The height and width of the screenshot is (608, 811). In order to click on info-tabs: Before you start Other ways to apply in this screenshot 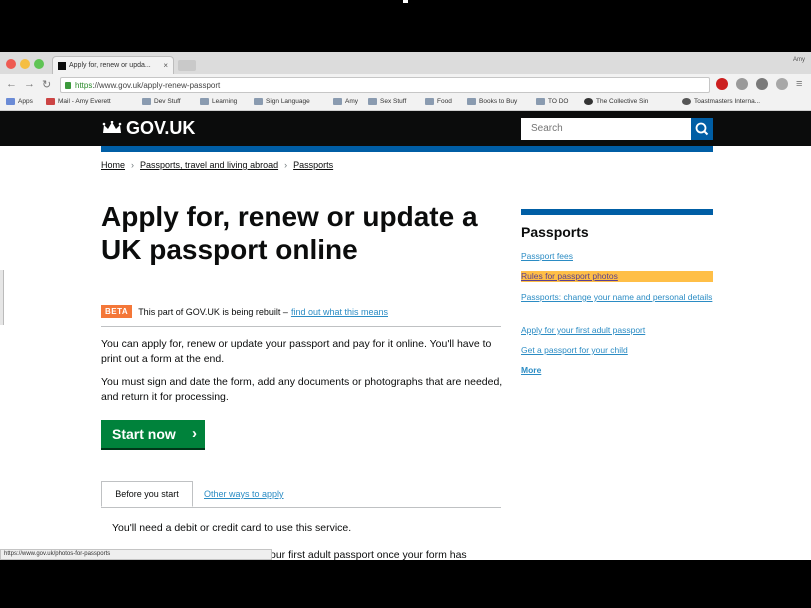, I will do `click(301, 494)`.